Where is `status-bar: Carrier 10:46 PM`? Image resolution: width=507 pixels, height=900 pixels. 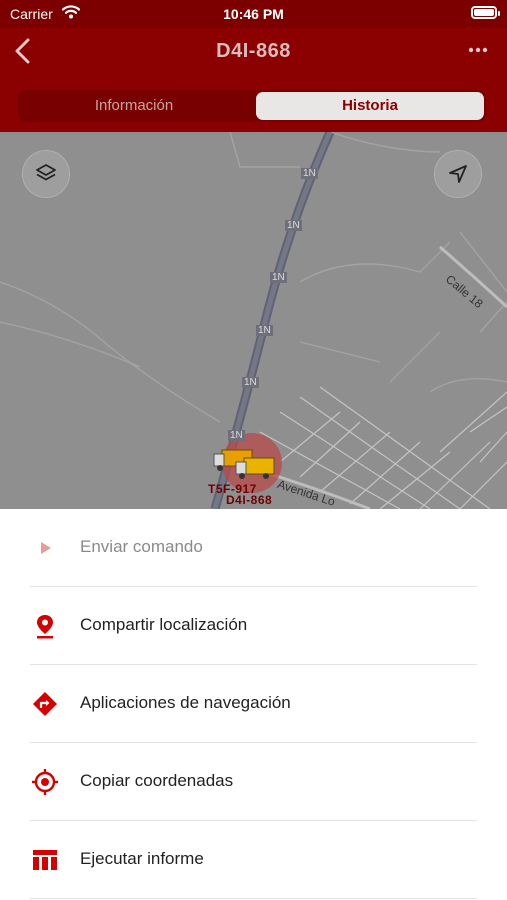
status-bar: Carrier 10:46 PM is located at coordinates (253, 14).